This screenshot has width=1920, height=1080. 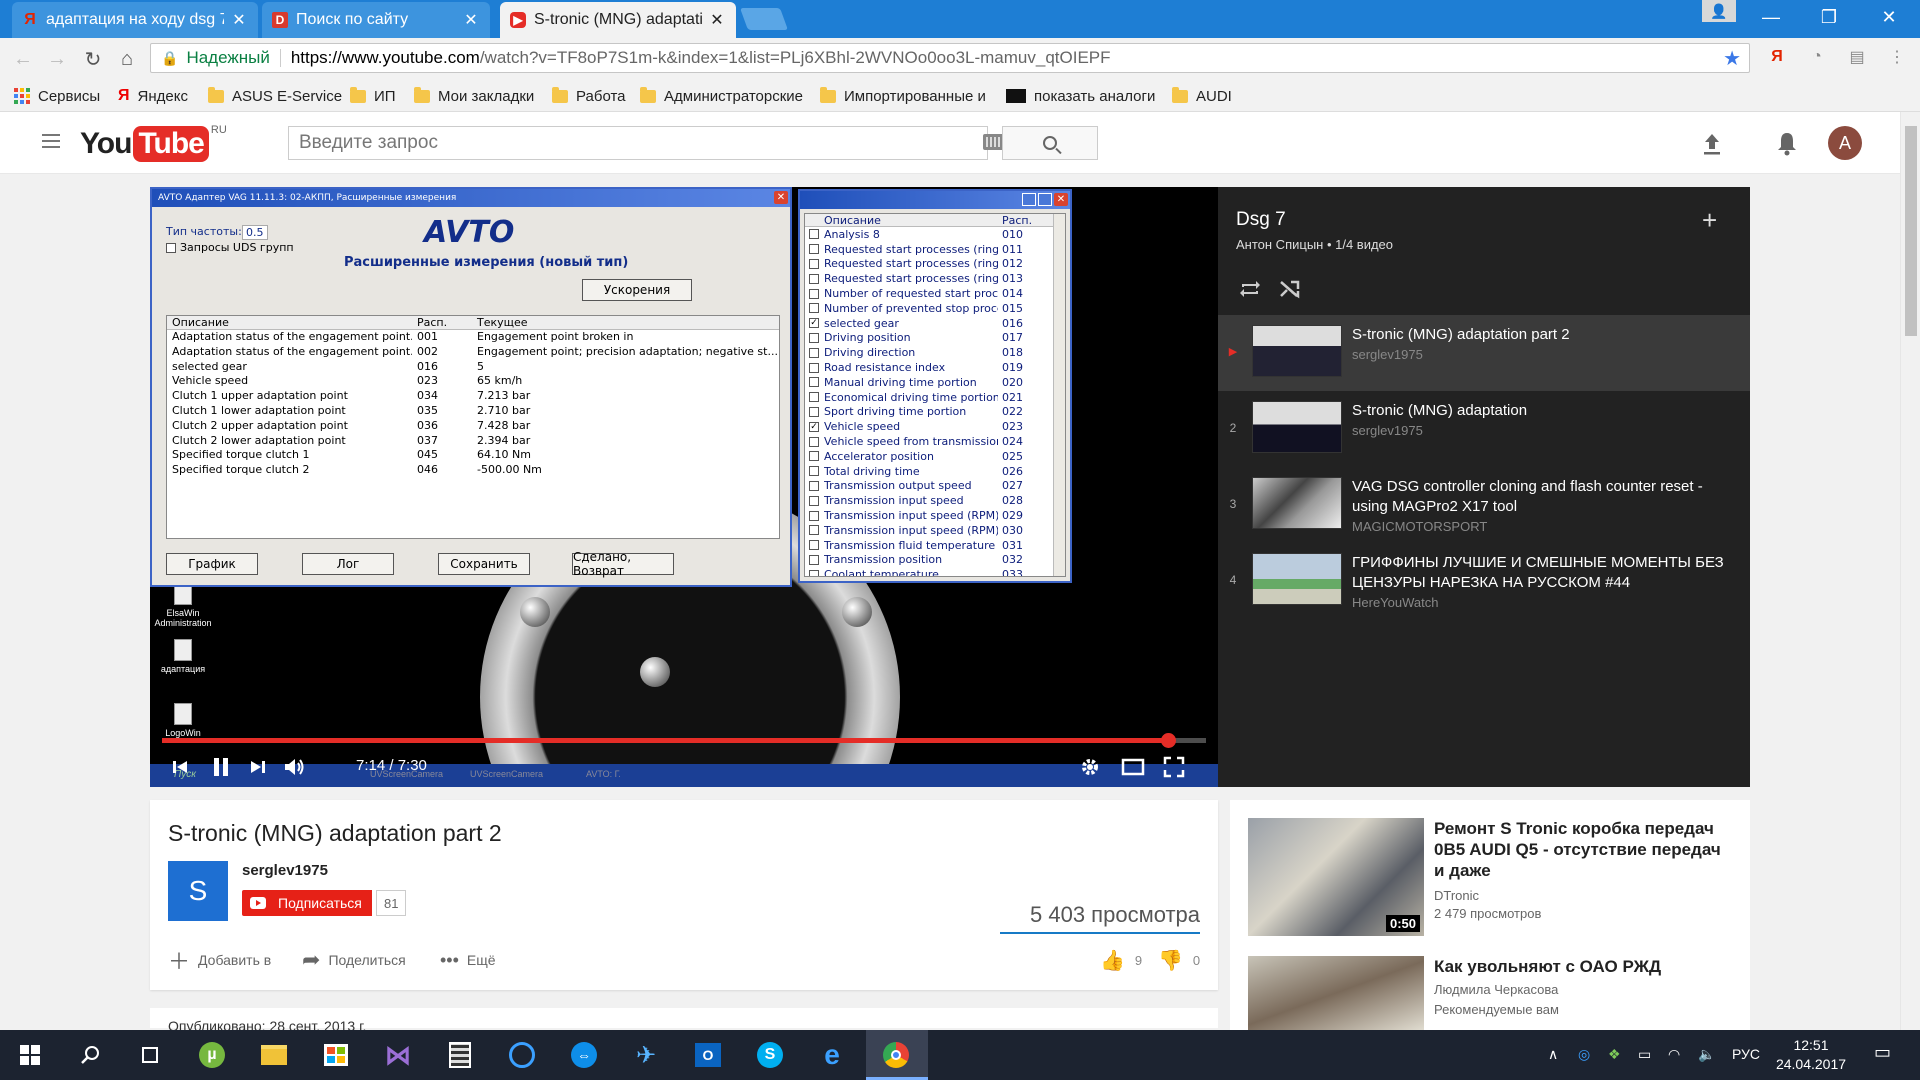 What do you see at coordinates (646, 1055) in the screenshot?
I see `airplane-app-icon: ✈` at bounding box center [646, 1055].